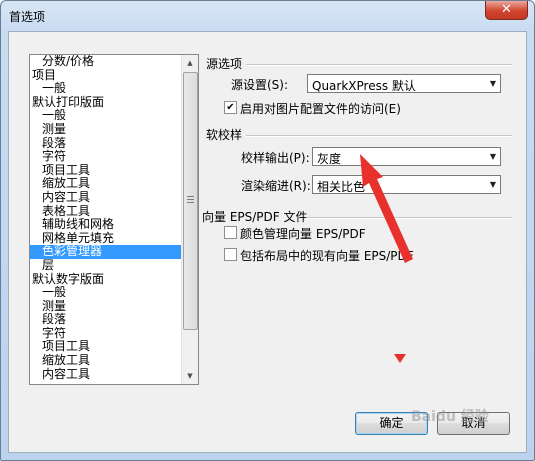 The width and height of the screenshot is (535, 461). What do you see at coordinates (400, 358) in the screenshot?
I see `annotation-triangle-icon` at bounding box center [400, 358].